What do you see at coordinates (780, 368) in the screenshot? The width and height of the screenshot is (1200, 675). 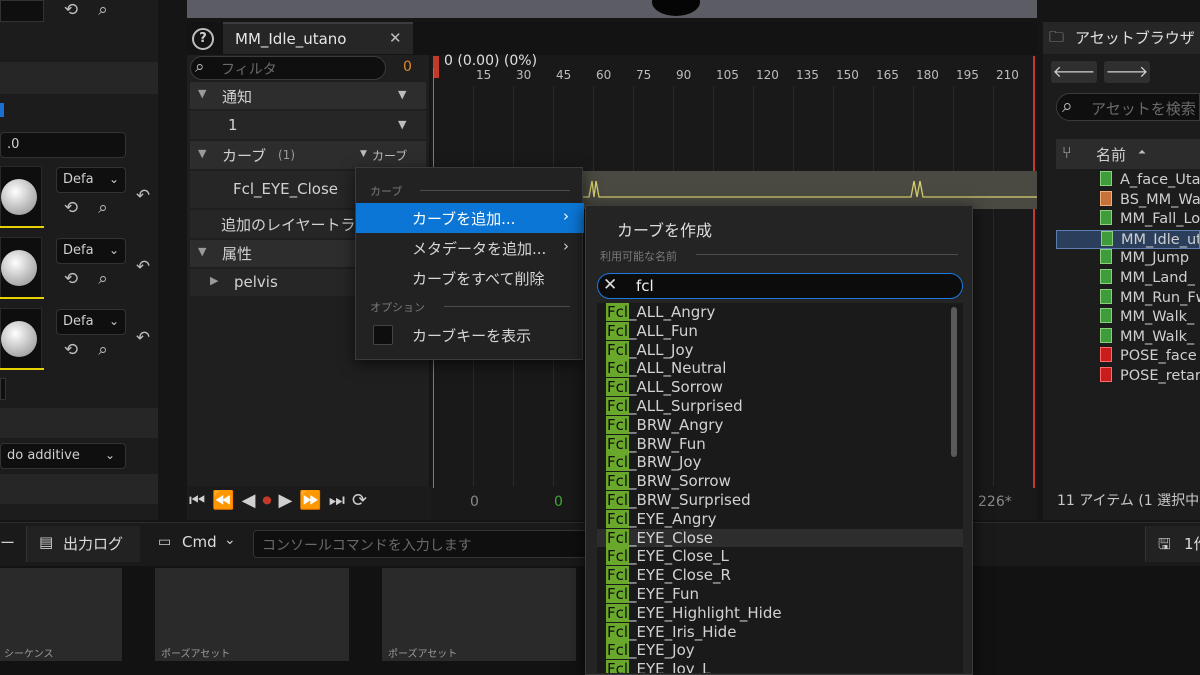 I see `curve-name-item: Fcl_ALL_Neutral` at bounding box center [780, 368].